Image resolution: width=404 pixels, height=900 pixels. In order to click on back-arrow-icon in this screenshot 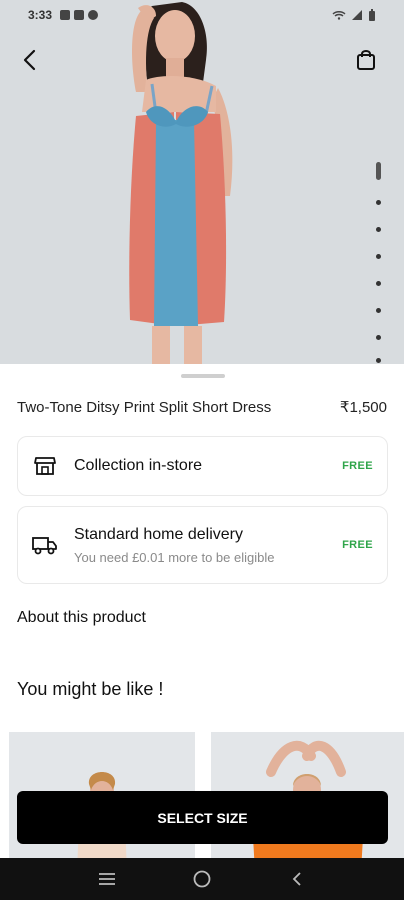, I will do `click(29, 60)`.